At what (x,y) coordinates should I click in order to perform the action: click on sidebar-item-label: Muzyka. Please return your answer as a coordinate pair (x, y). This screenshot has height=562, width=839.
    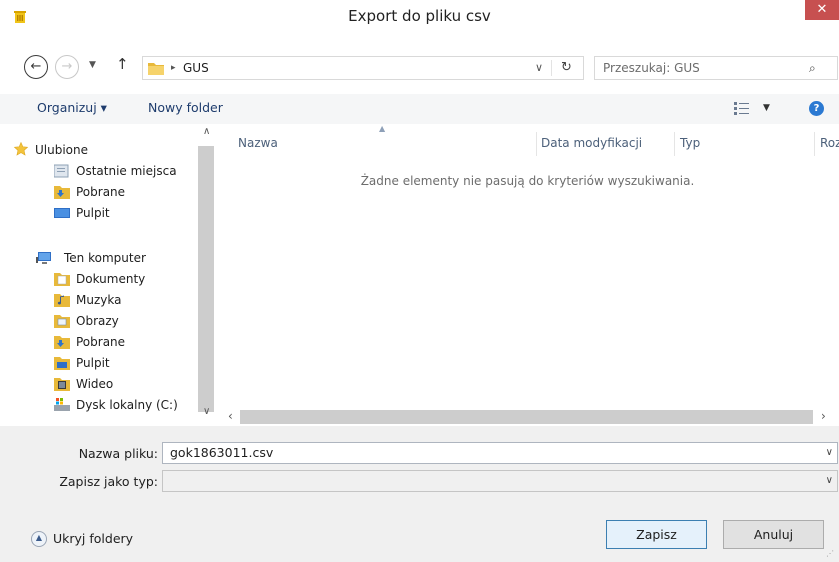
    Looking at the image, I should click on (99, 300).